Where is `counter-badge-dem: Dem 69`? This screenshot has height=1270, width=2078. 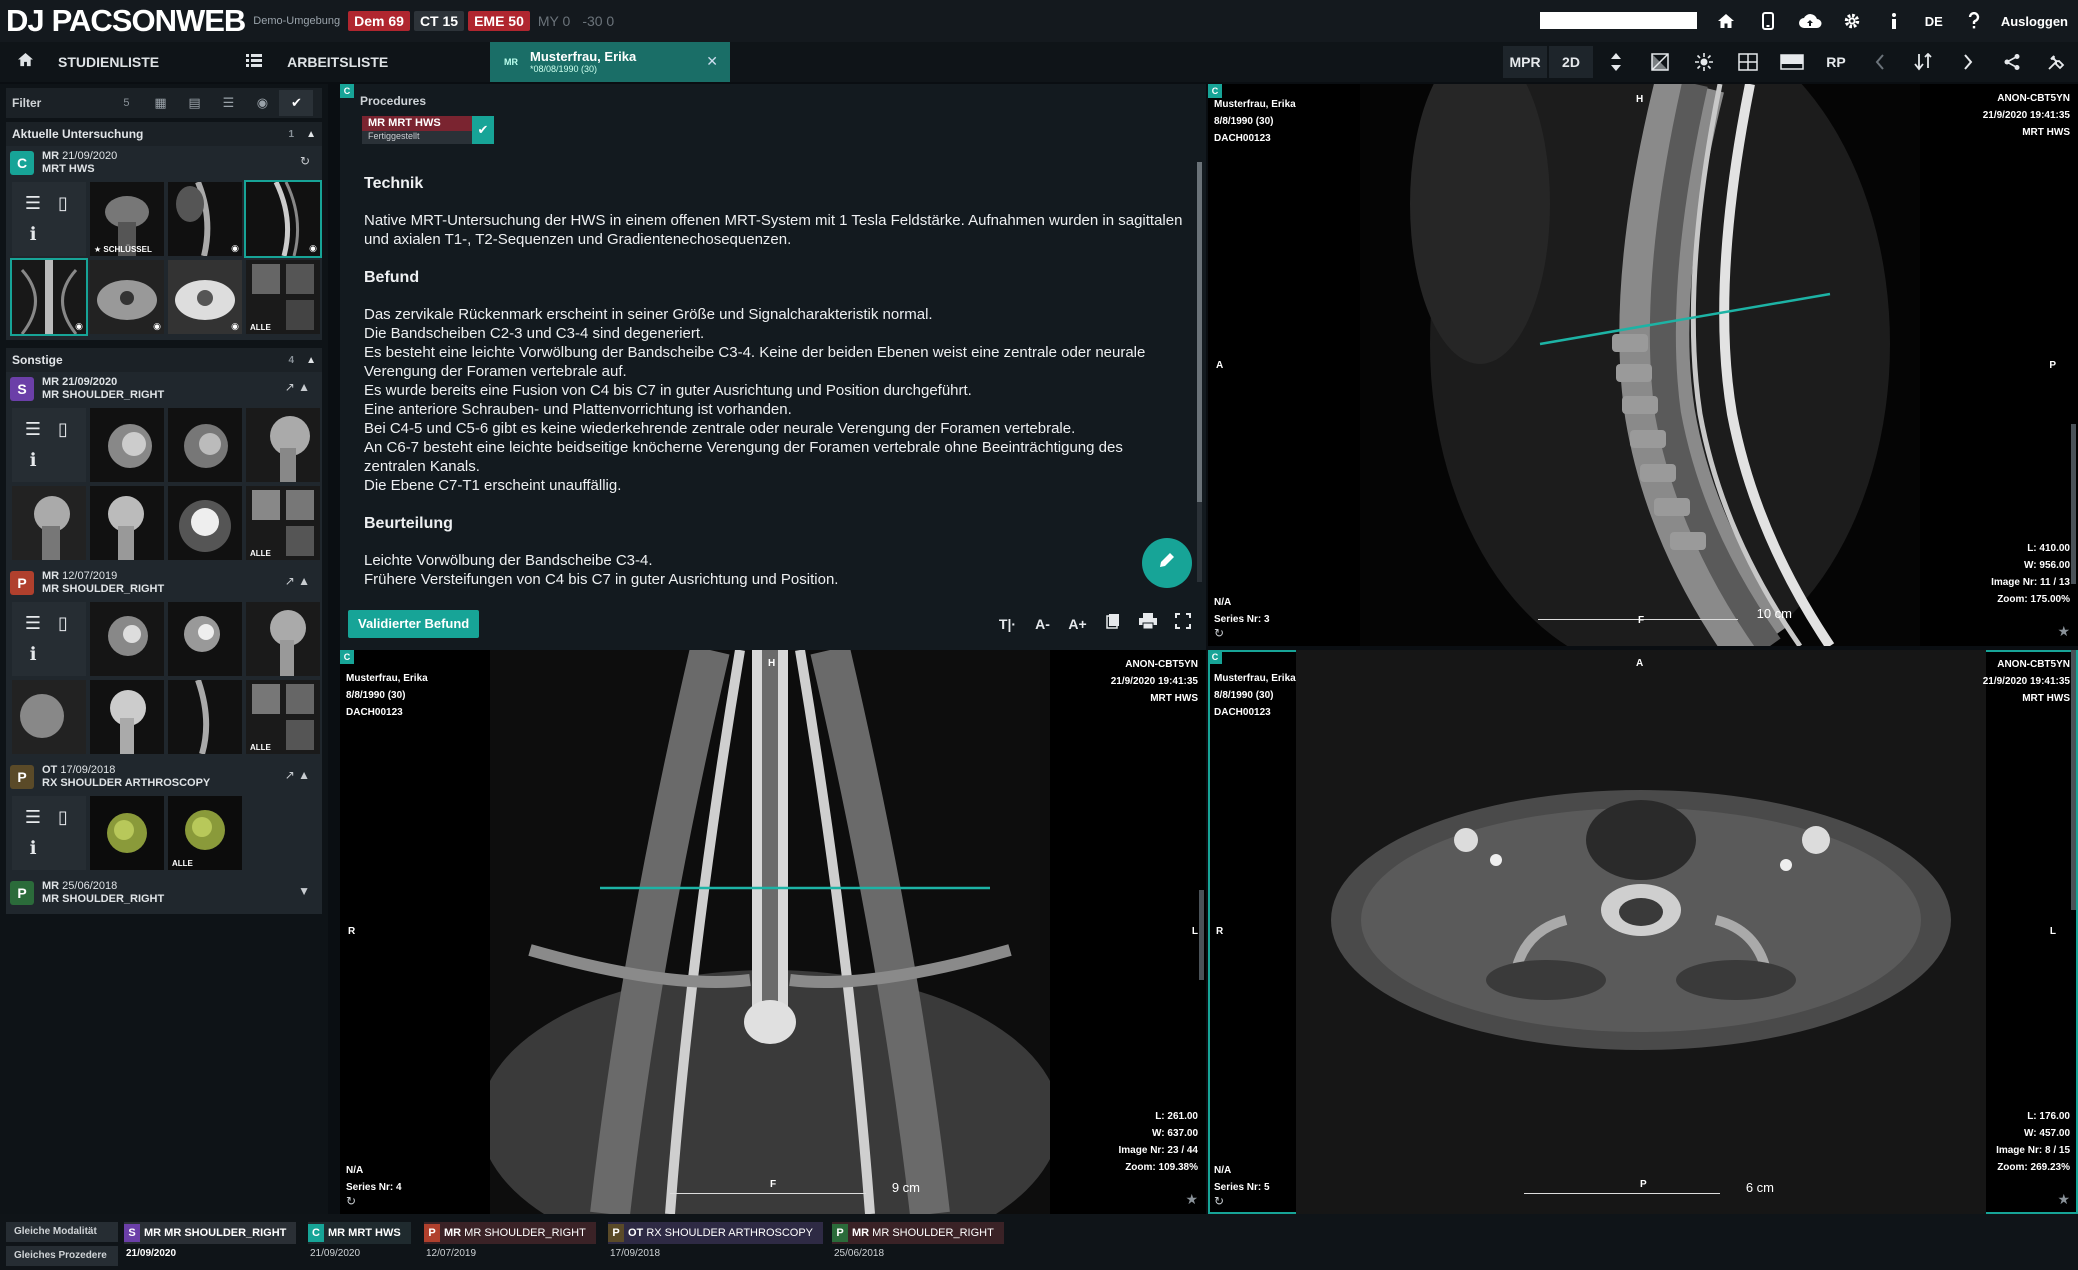 counter-badge-dem: Dem 69 is located at coordinates (379, 21).